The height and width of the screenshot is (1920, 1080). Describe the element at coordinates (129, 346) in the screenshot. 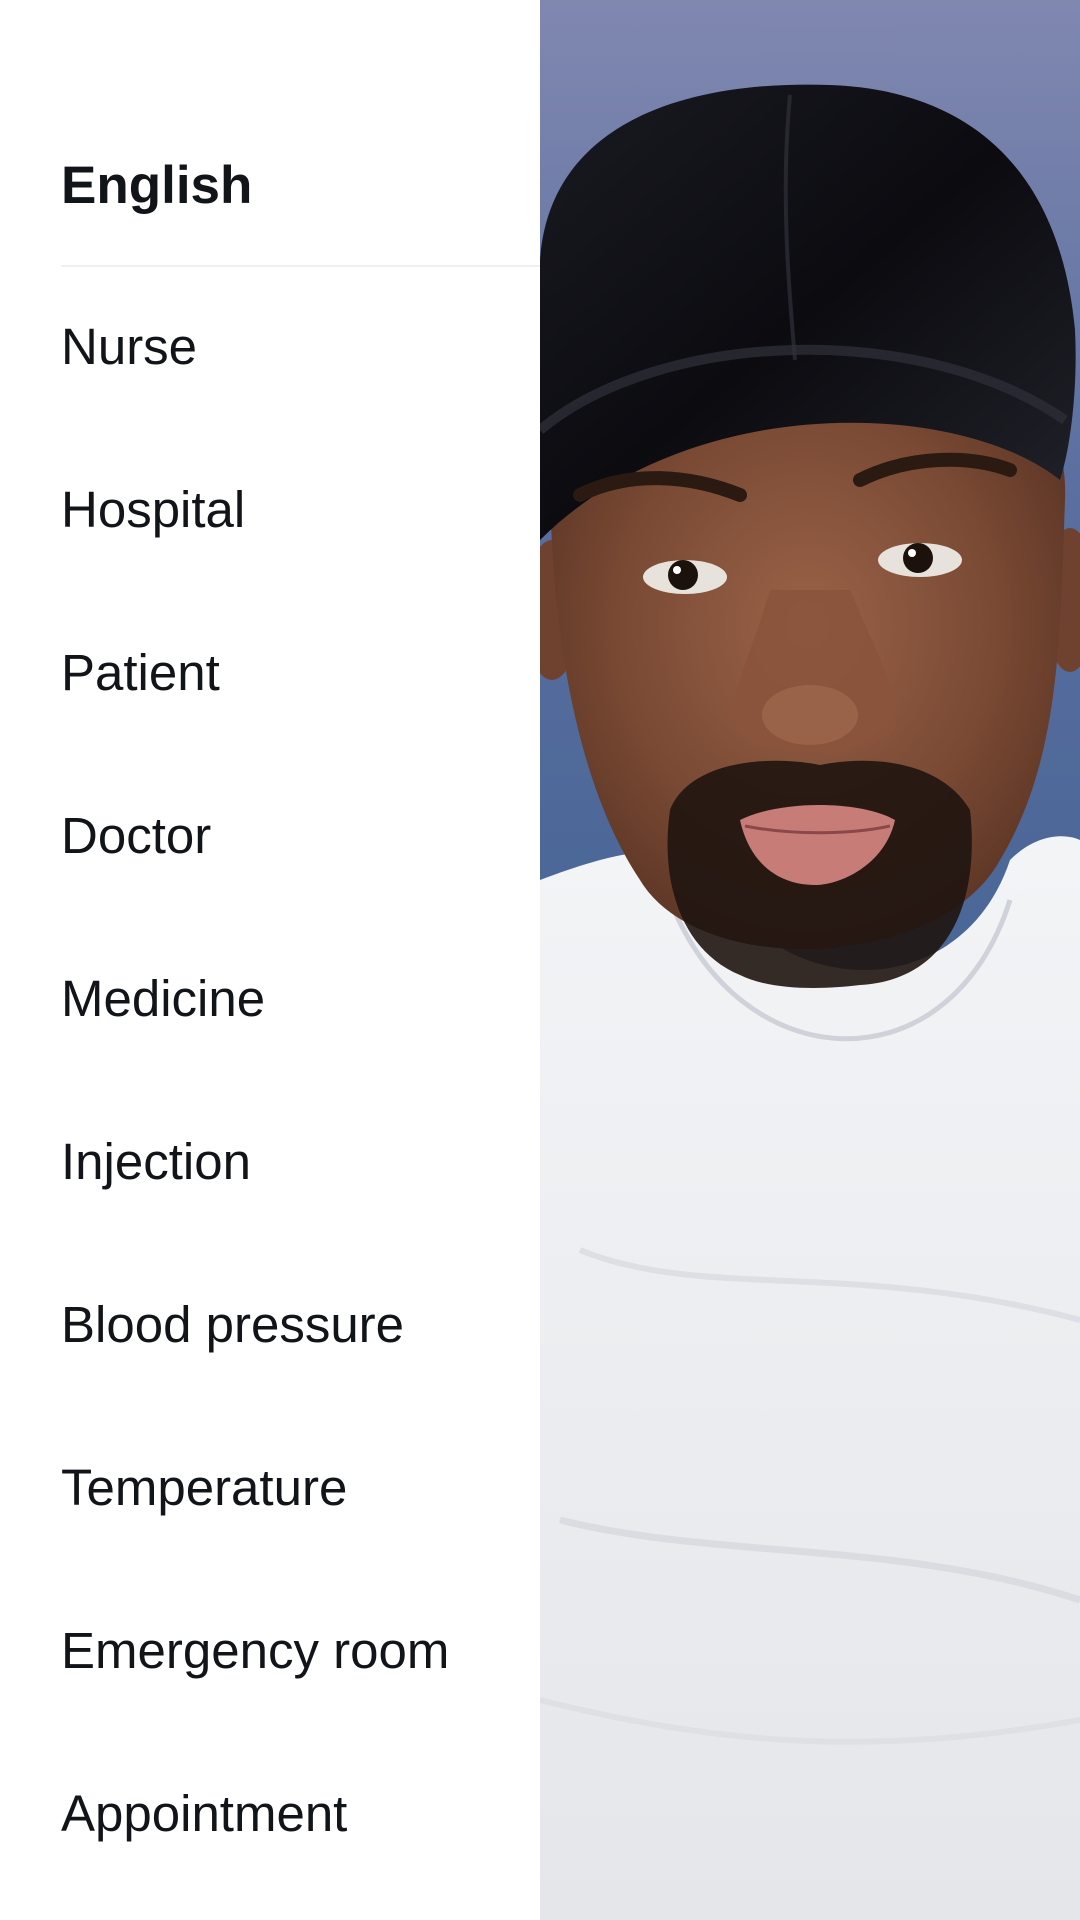

I see `word-item-nurse: Nurse` at that location.